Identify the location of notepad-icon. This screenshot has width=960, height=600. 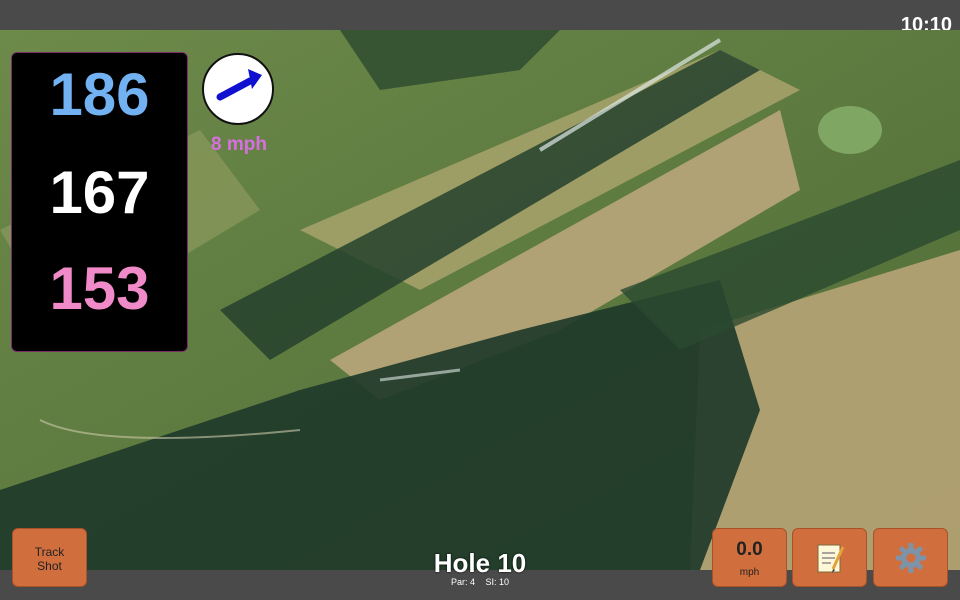
(830, 558).